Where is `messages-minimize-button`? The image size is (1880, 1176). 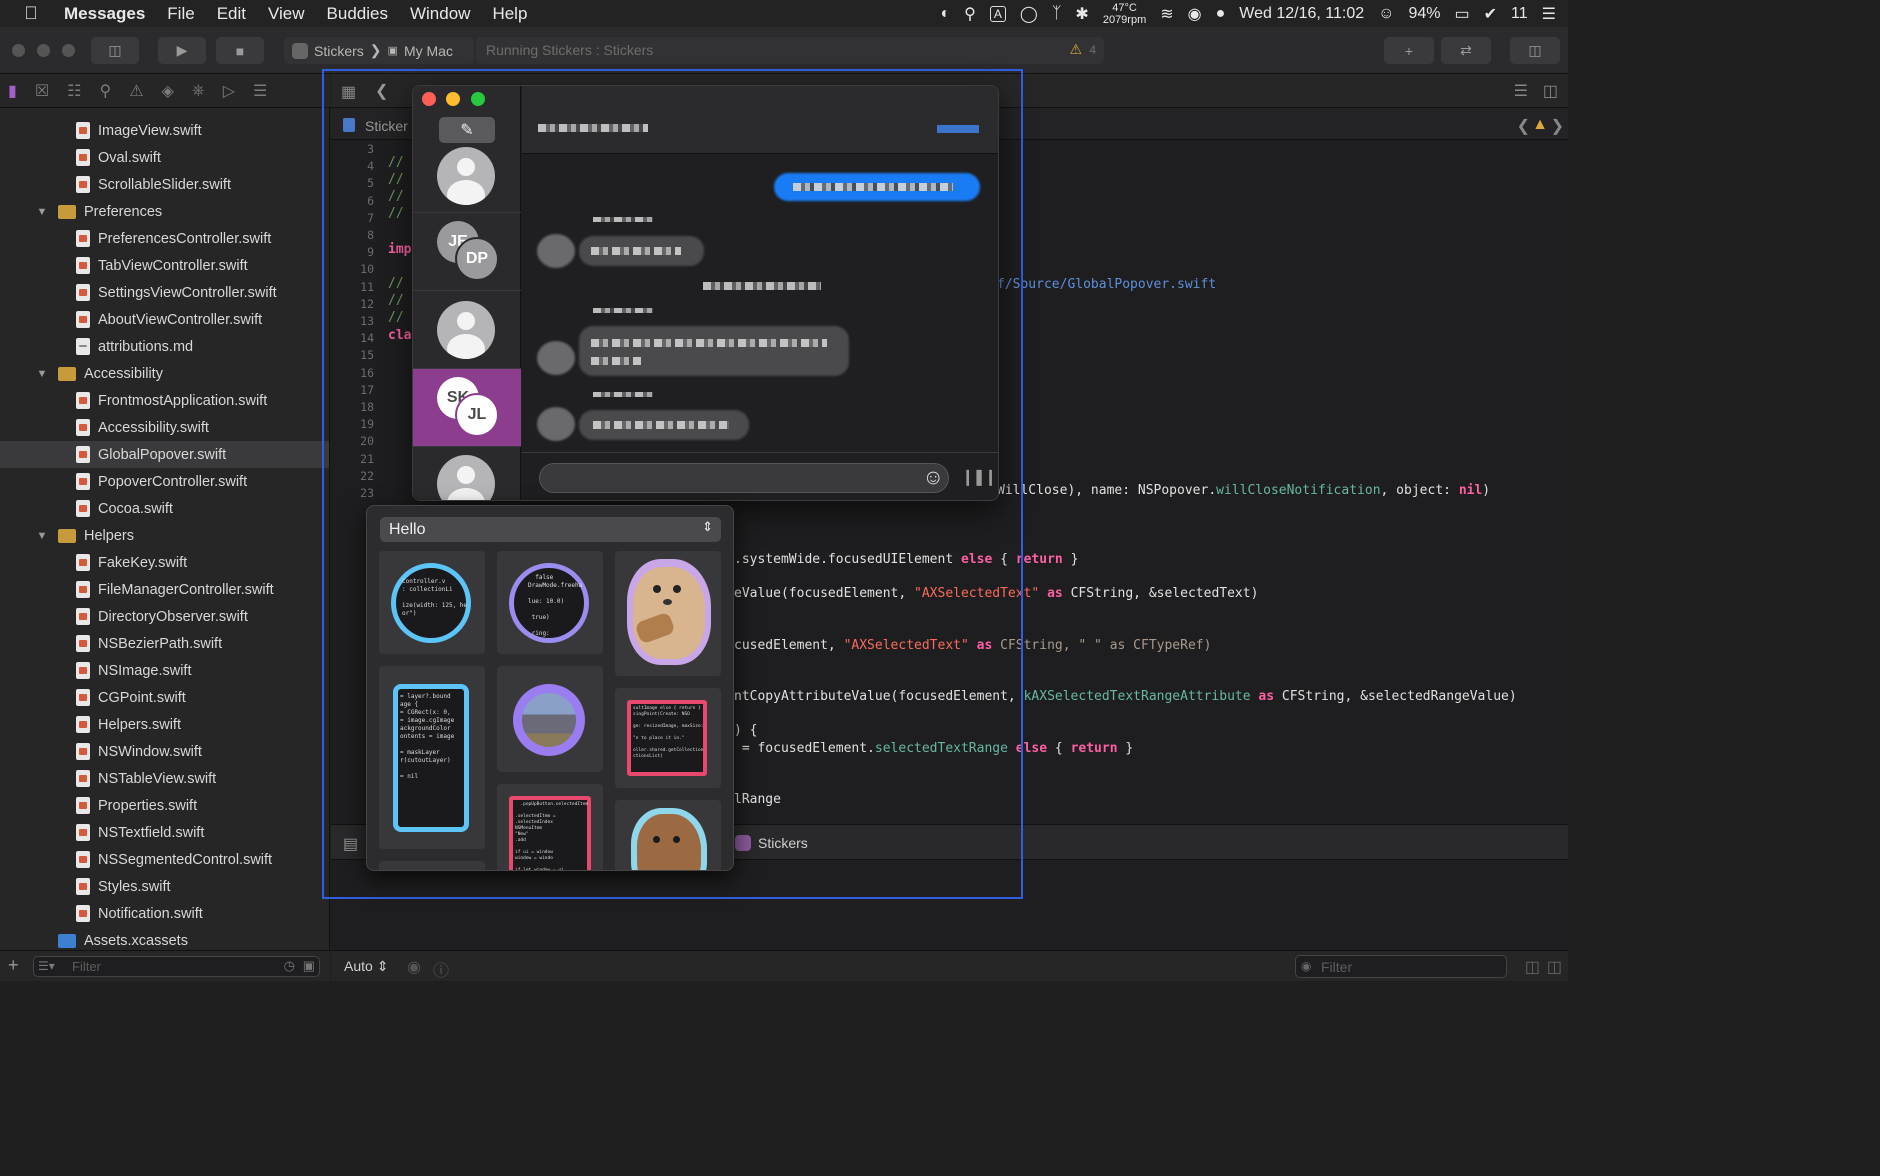 messages-minimize-button is located at coordinates (453, 99).